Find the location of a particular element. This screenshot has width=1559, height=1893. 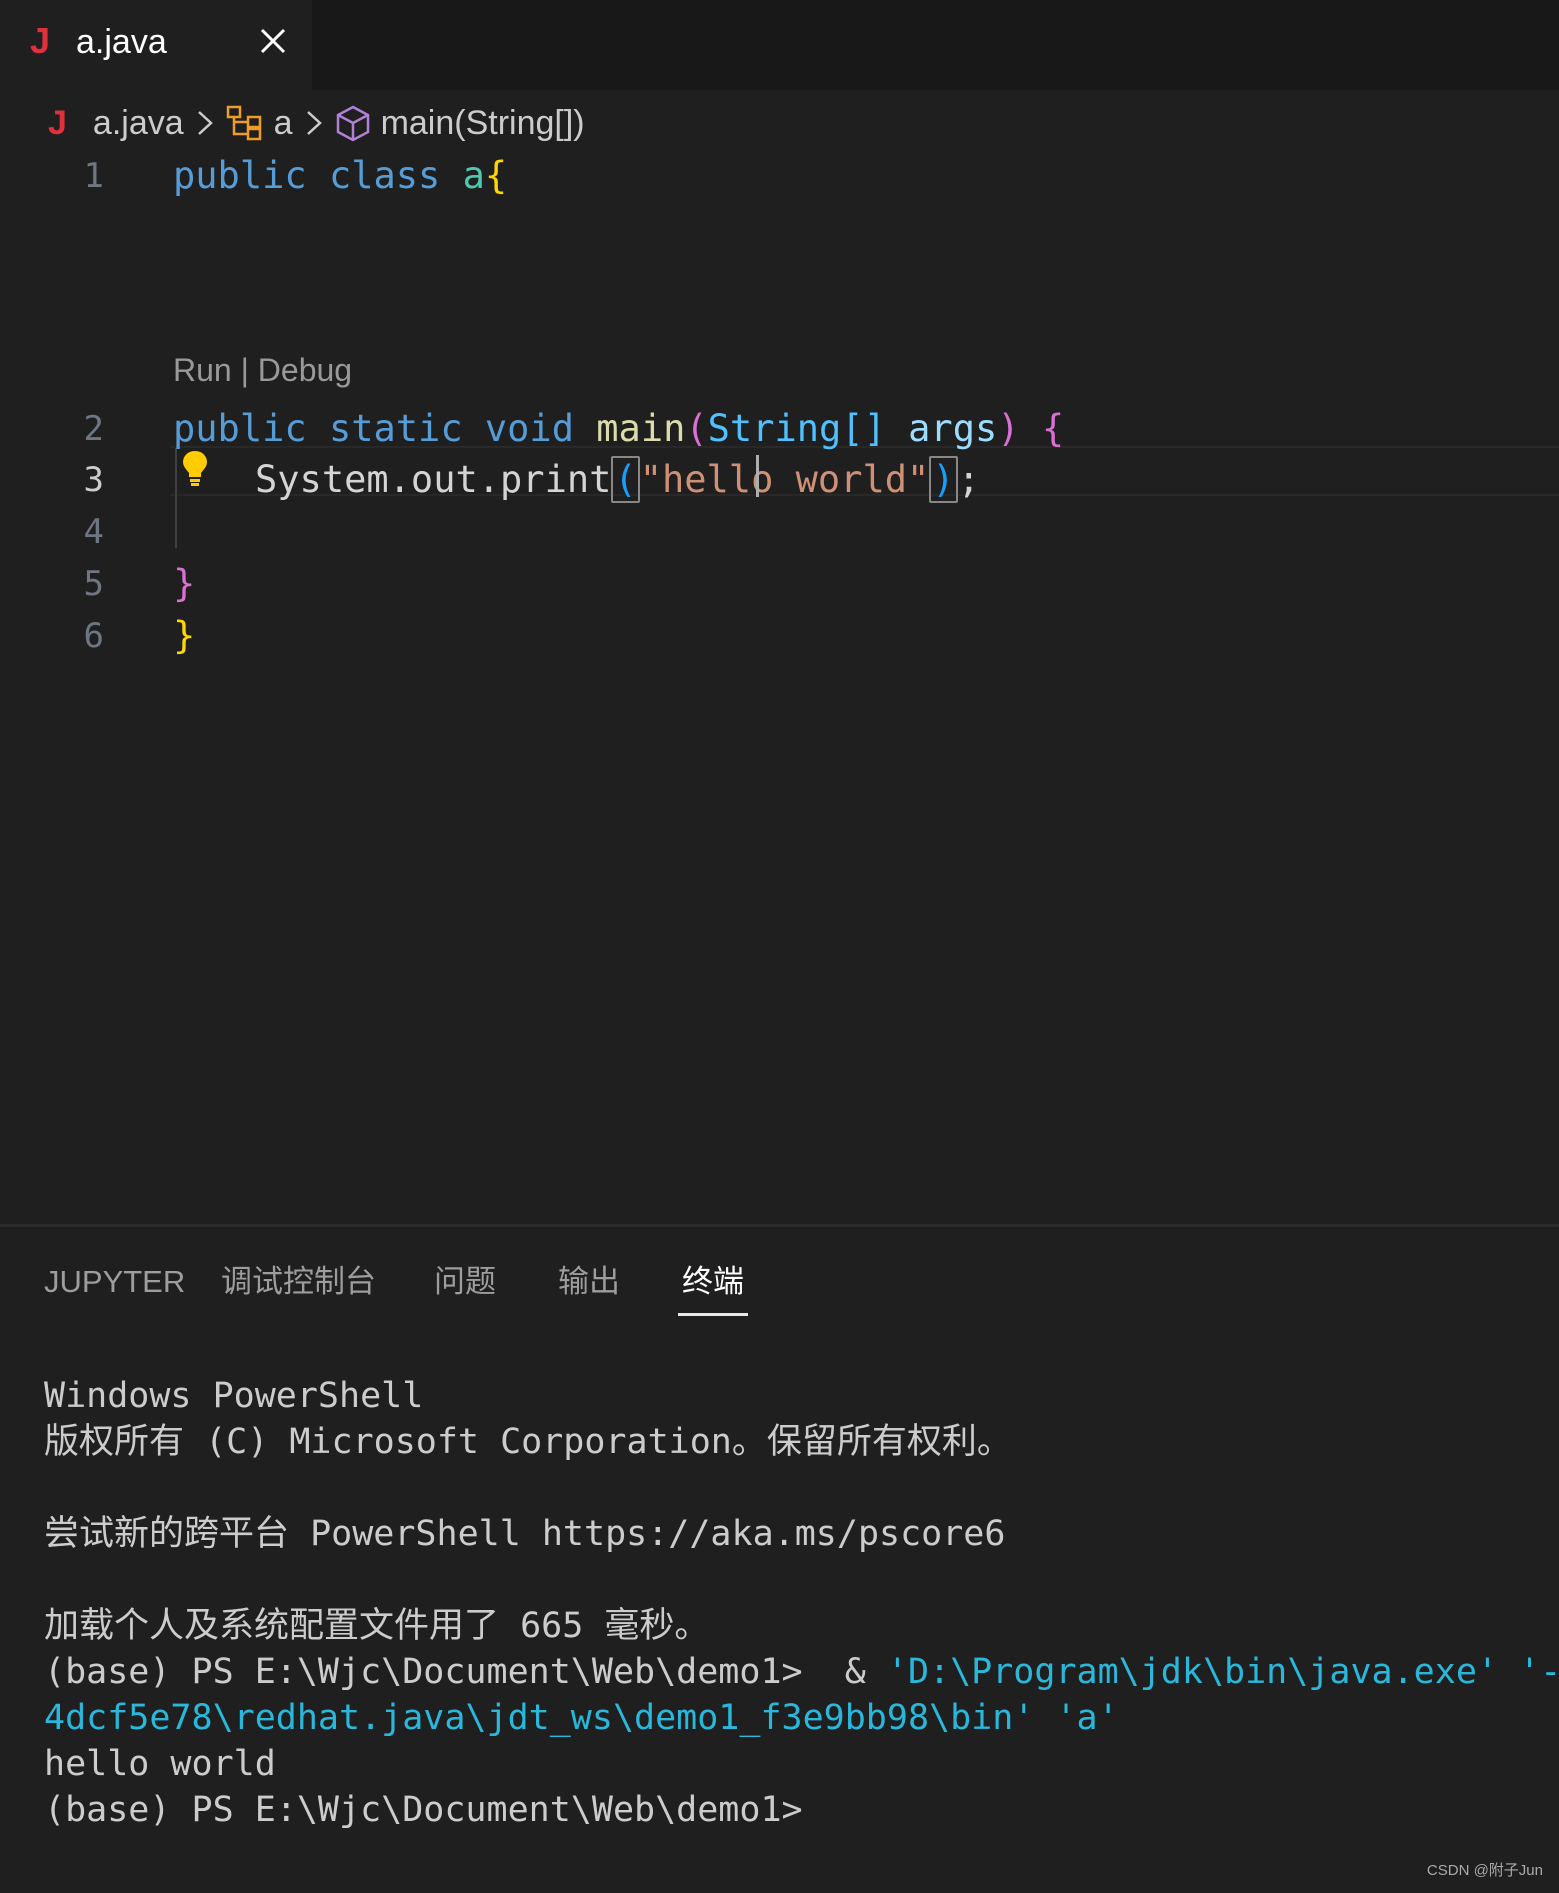

code-line-4: 4 is located at coordinates (779, 531).